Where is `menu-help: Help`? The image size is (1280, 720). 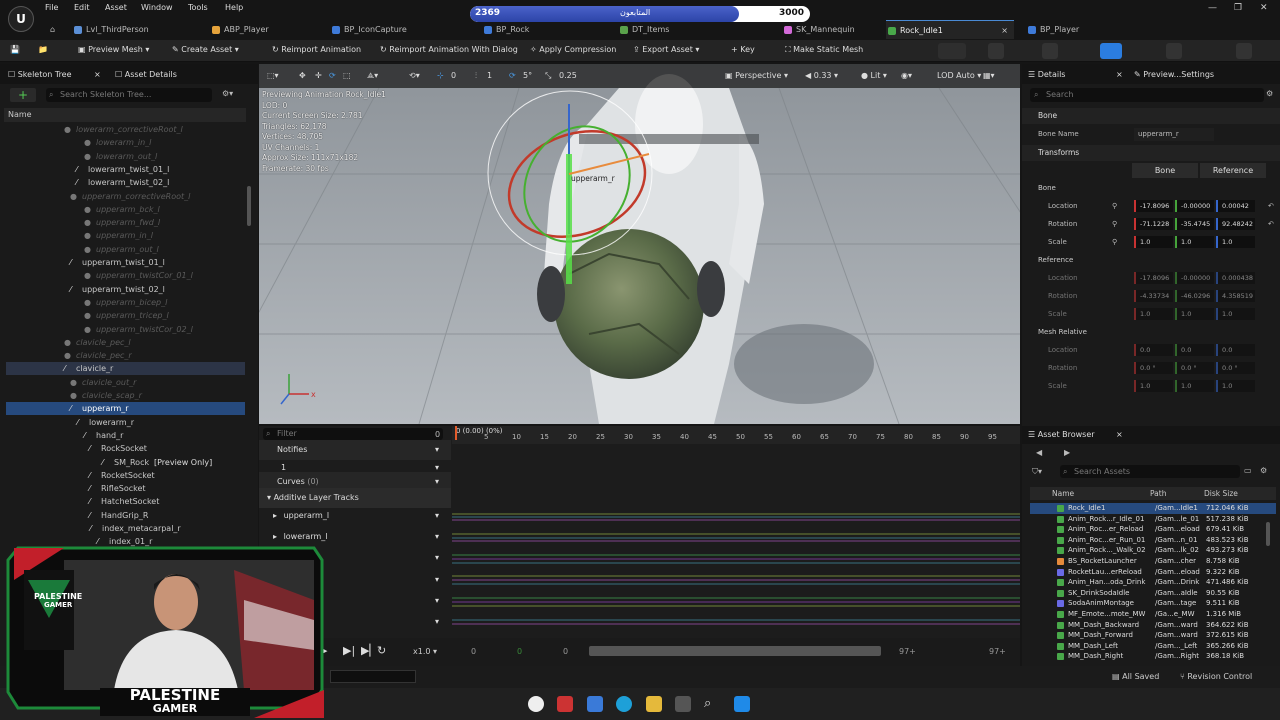
menu-help: Help is located at coordinates (234, 7).